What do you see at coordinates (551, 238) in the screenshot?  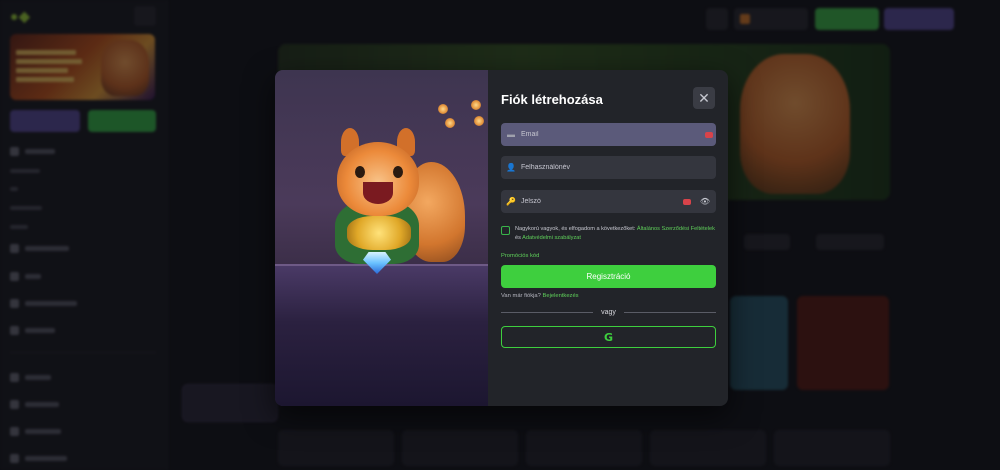 I see `privacy-link: Adatvédelmi szabályzat` at bounding box center [551, 238].